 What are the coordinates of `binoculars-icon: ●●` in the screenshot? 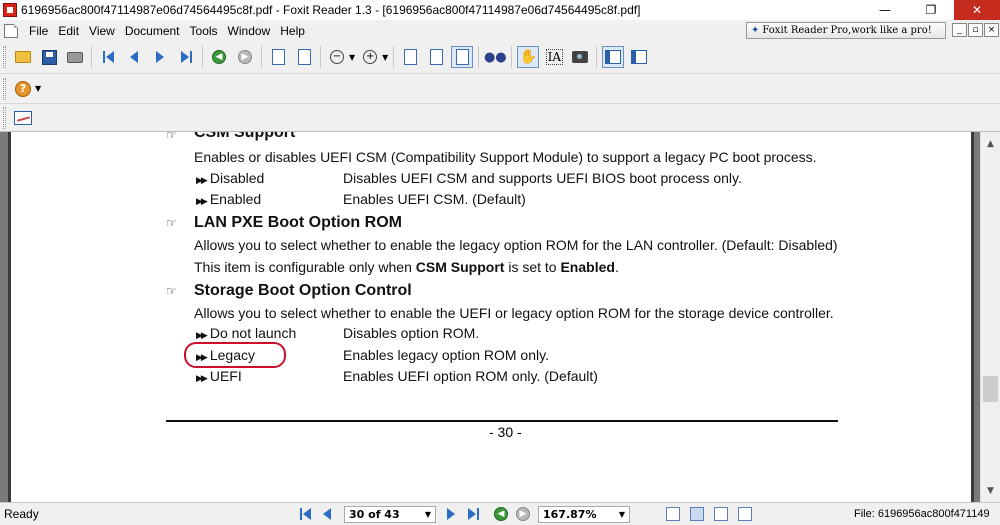 It's located at (495, 57).